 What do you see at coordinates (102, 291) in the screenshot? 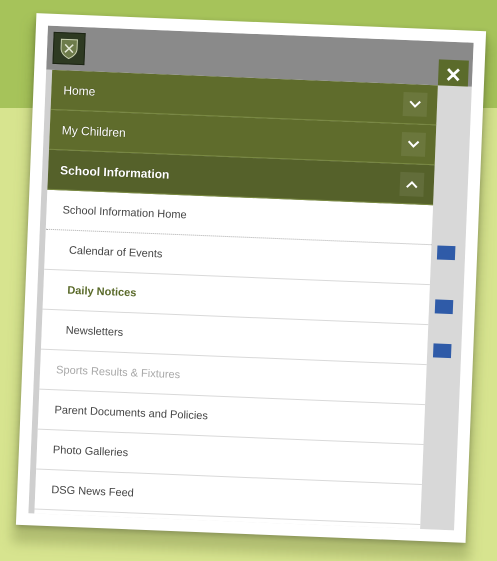
I see `submenu-item-label: Daily Notices` at bounding box center [102, 291].